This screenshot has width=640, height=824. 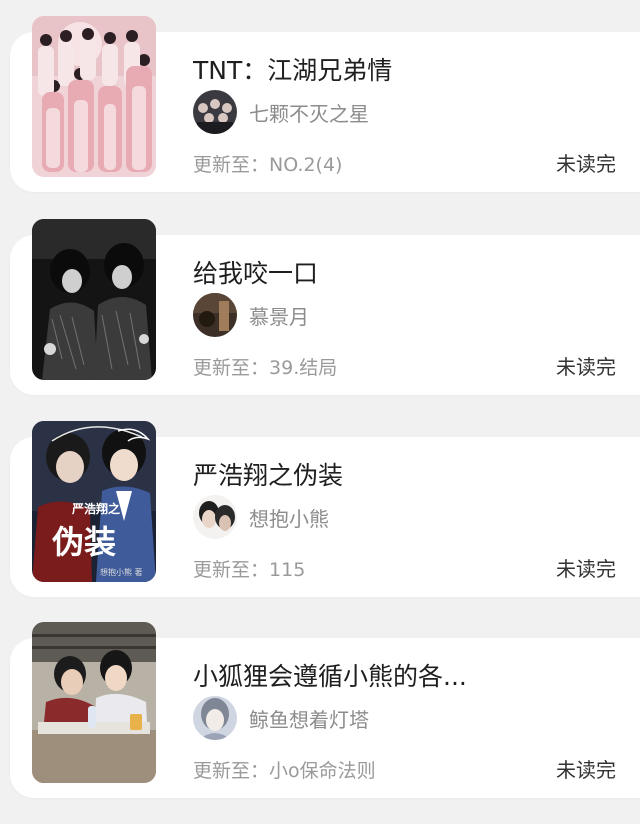 I want to click on light-portrait-avatar-icon, so click(x=215, y=718).